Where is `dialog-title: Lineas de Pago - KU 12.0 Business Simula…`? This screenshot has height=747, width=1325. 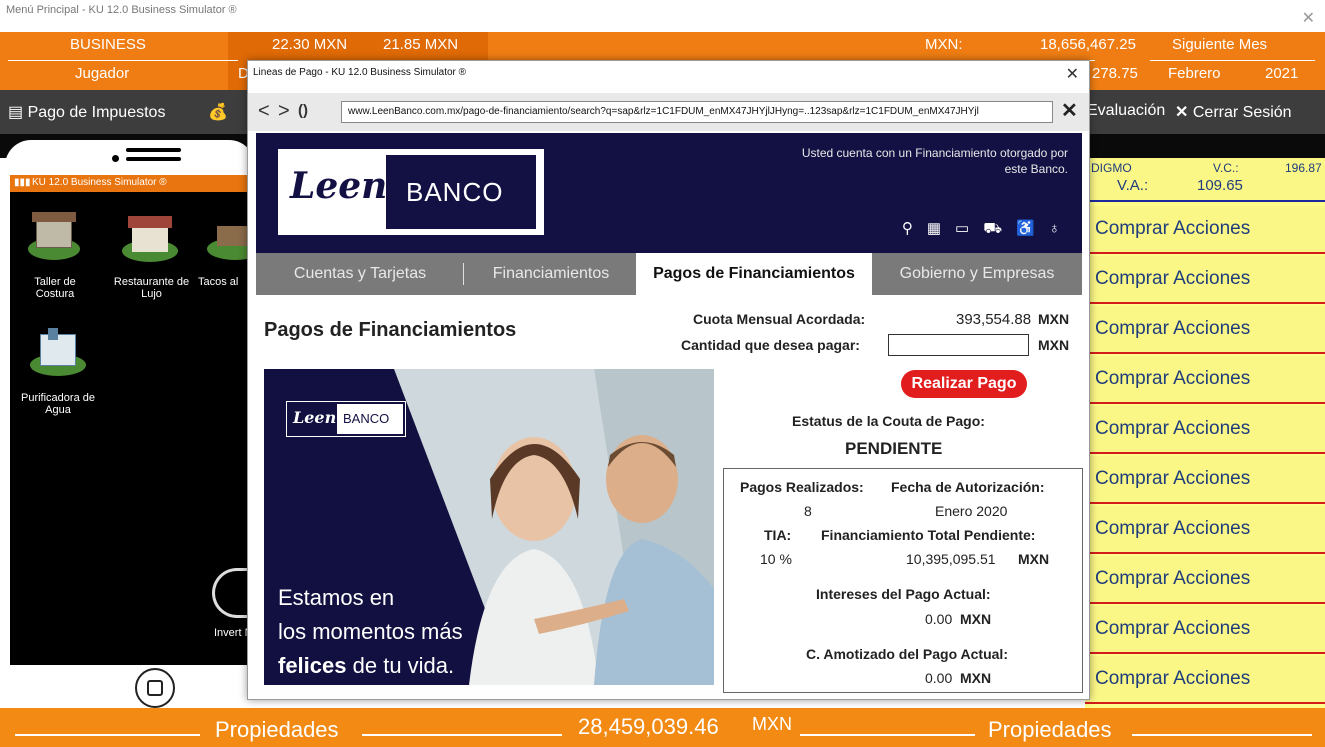 dialog-title: Lineas de Pago - KU 12.0 Business Simula… is located at coordinates (360, 72).